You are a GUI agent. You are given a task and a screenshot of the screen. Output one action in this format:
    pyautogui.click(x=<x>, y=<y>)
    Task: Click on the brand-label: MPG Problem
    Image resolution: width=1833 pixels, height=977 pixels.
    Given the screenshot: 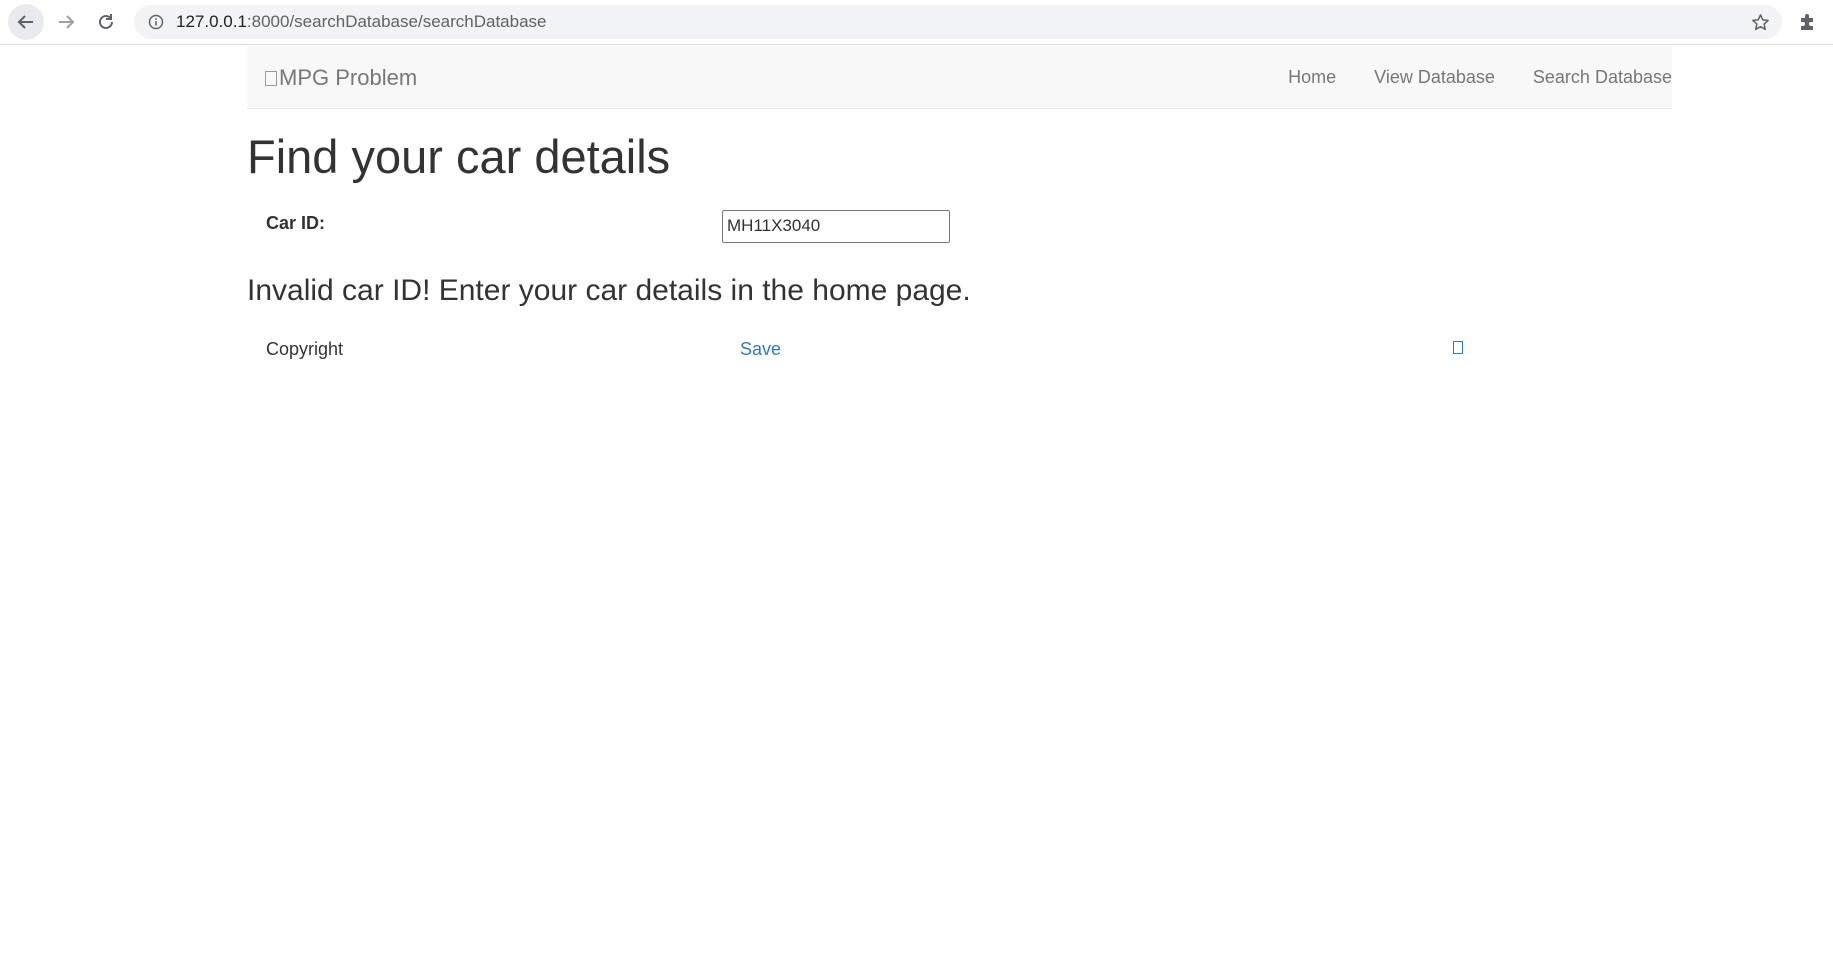 What is the action you would take?
    pyautogui.click(x=348, y=77)
    